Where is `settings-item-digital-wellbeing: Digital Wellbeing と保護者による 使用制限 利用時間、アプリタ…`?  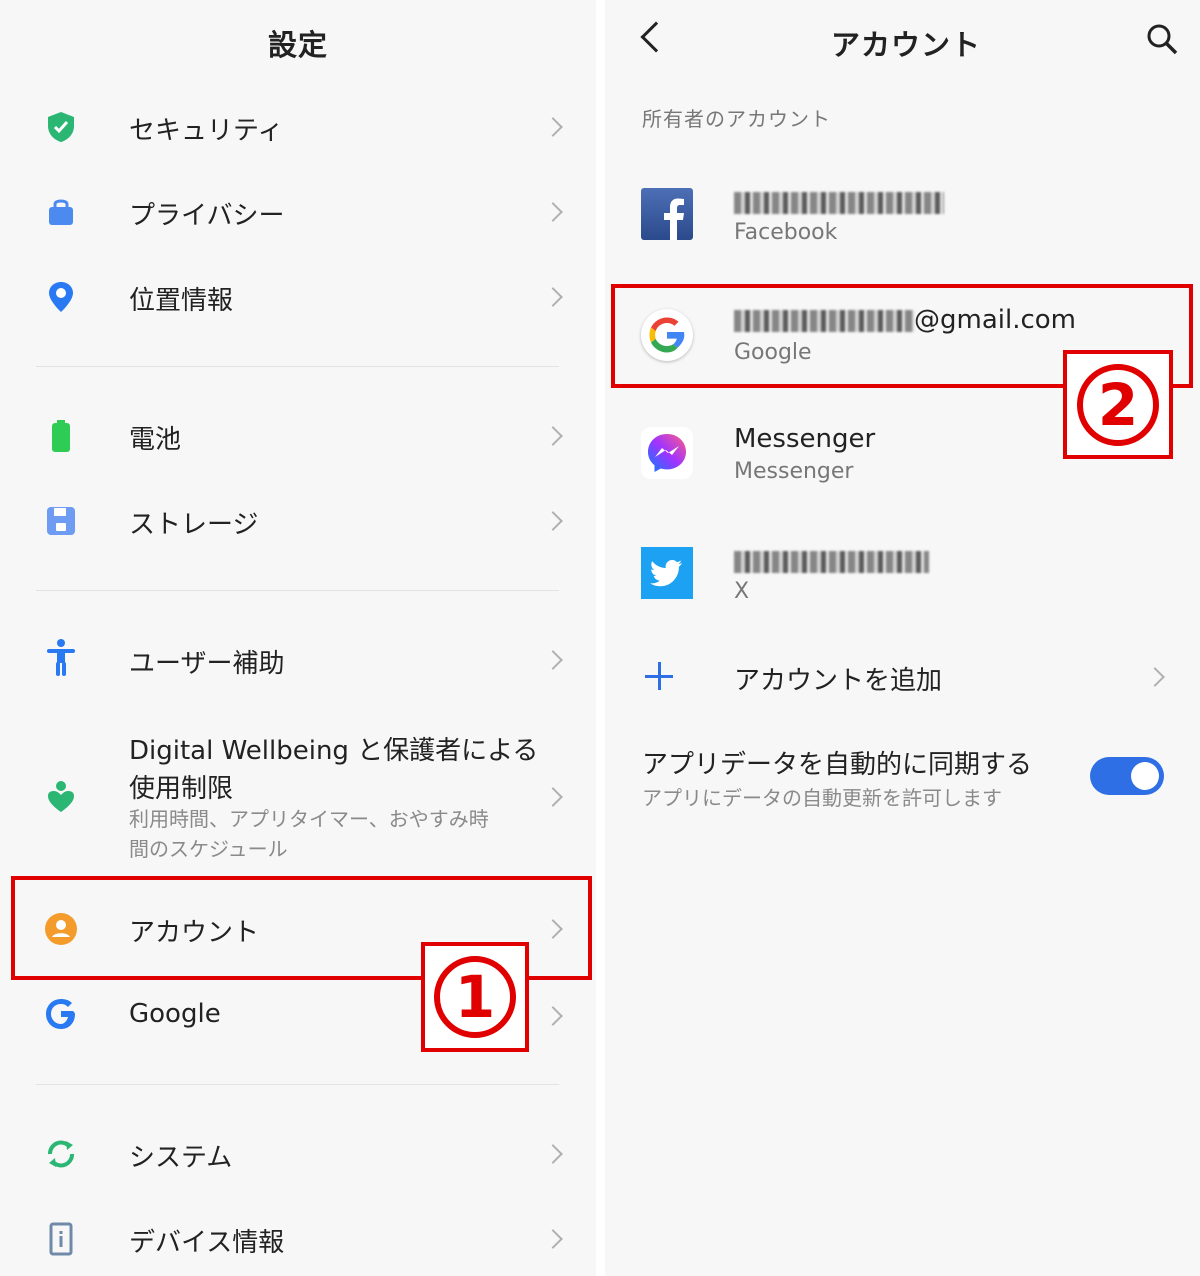 settings-item-digital-wellbeing: Digital Wellbeing と保護者による 使用制限 利用時間、アプリタ… is located at coordinates (298, 795).